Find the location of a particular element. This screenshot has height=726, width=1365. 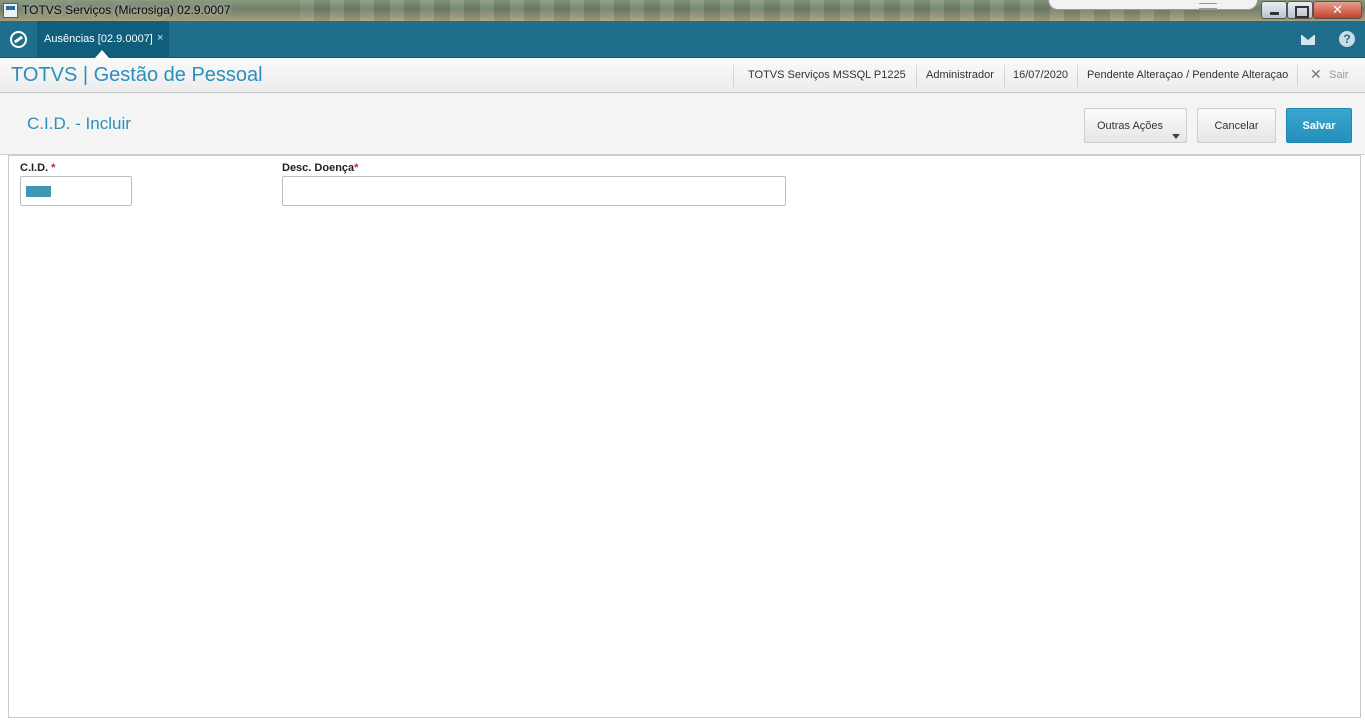

tab-close-icon: × is located at coordinates (160, 38).